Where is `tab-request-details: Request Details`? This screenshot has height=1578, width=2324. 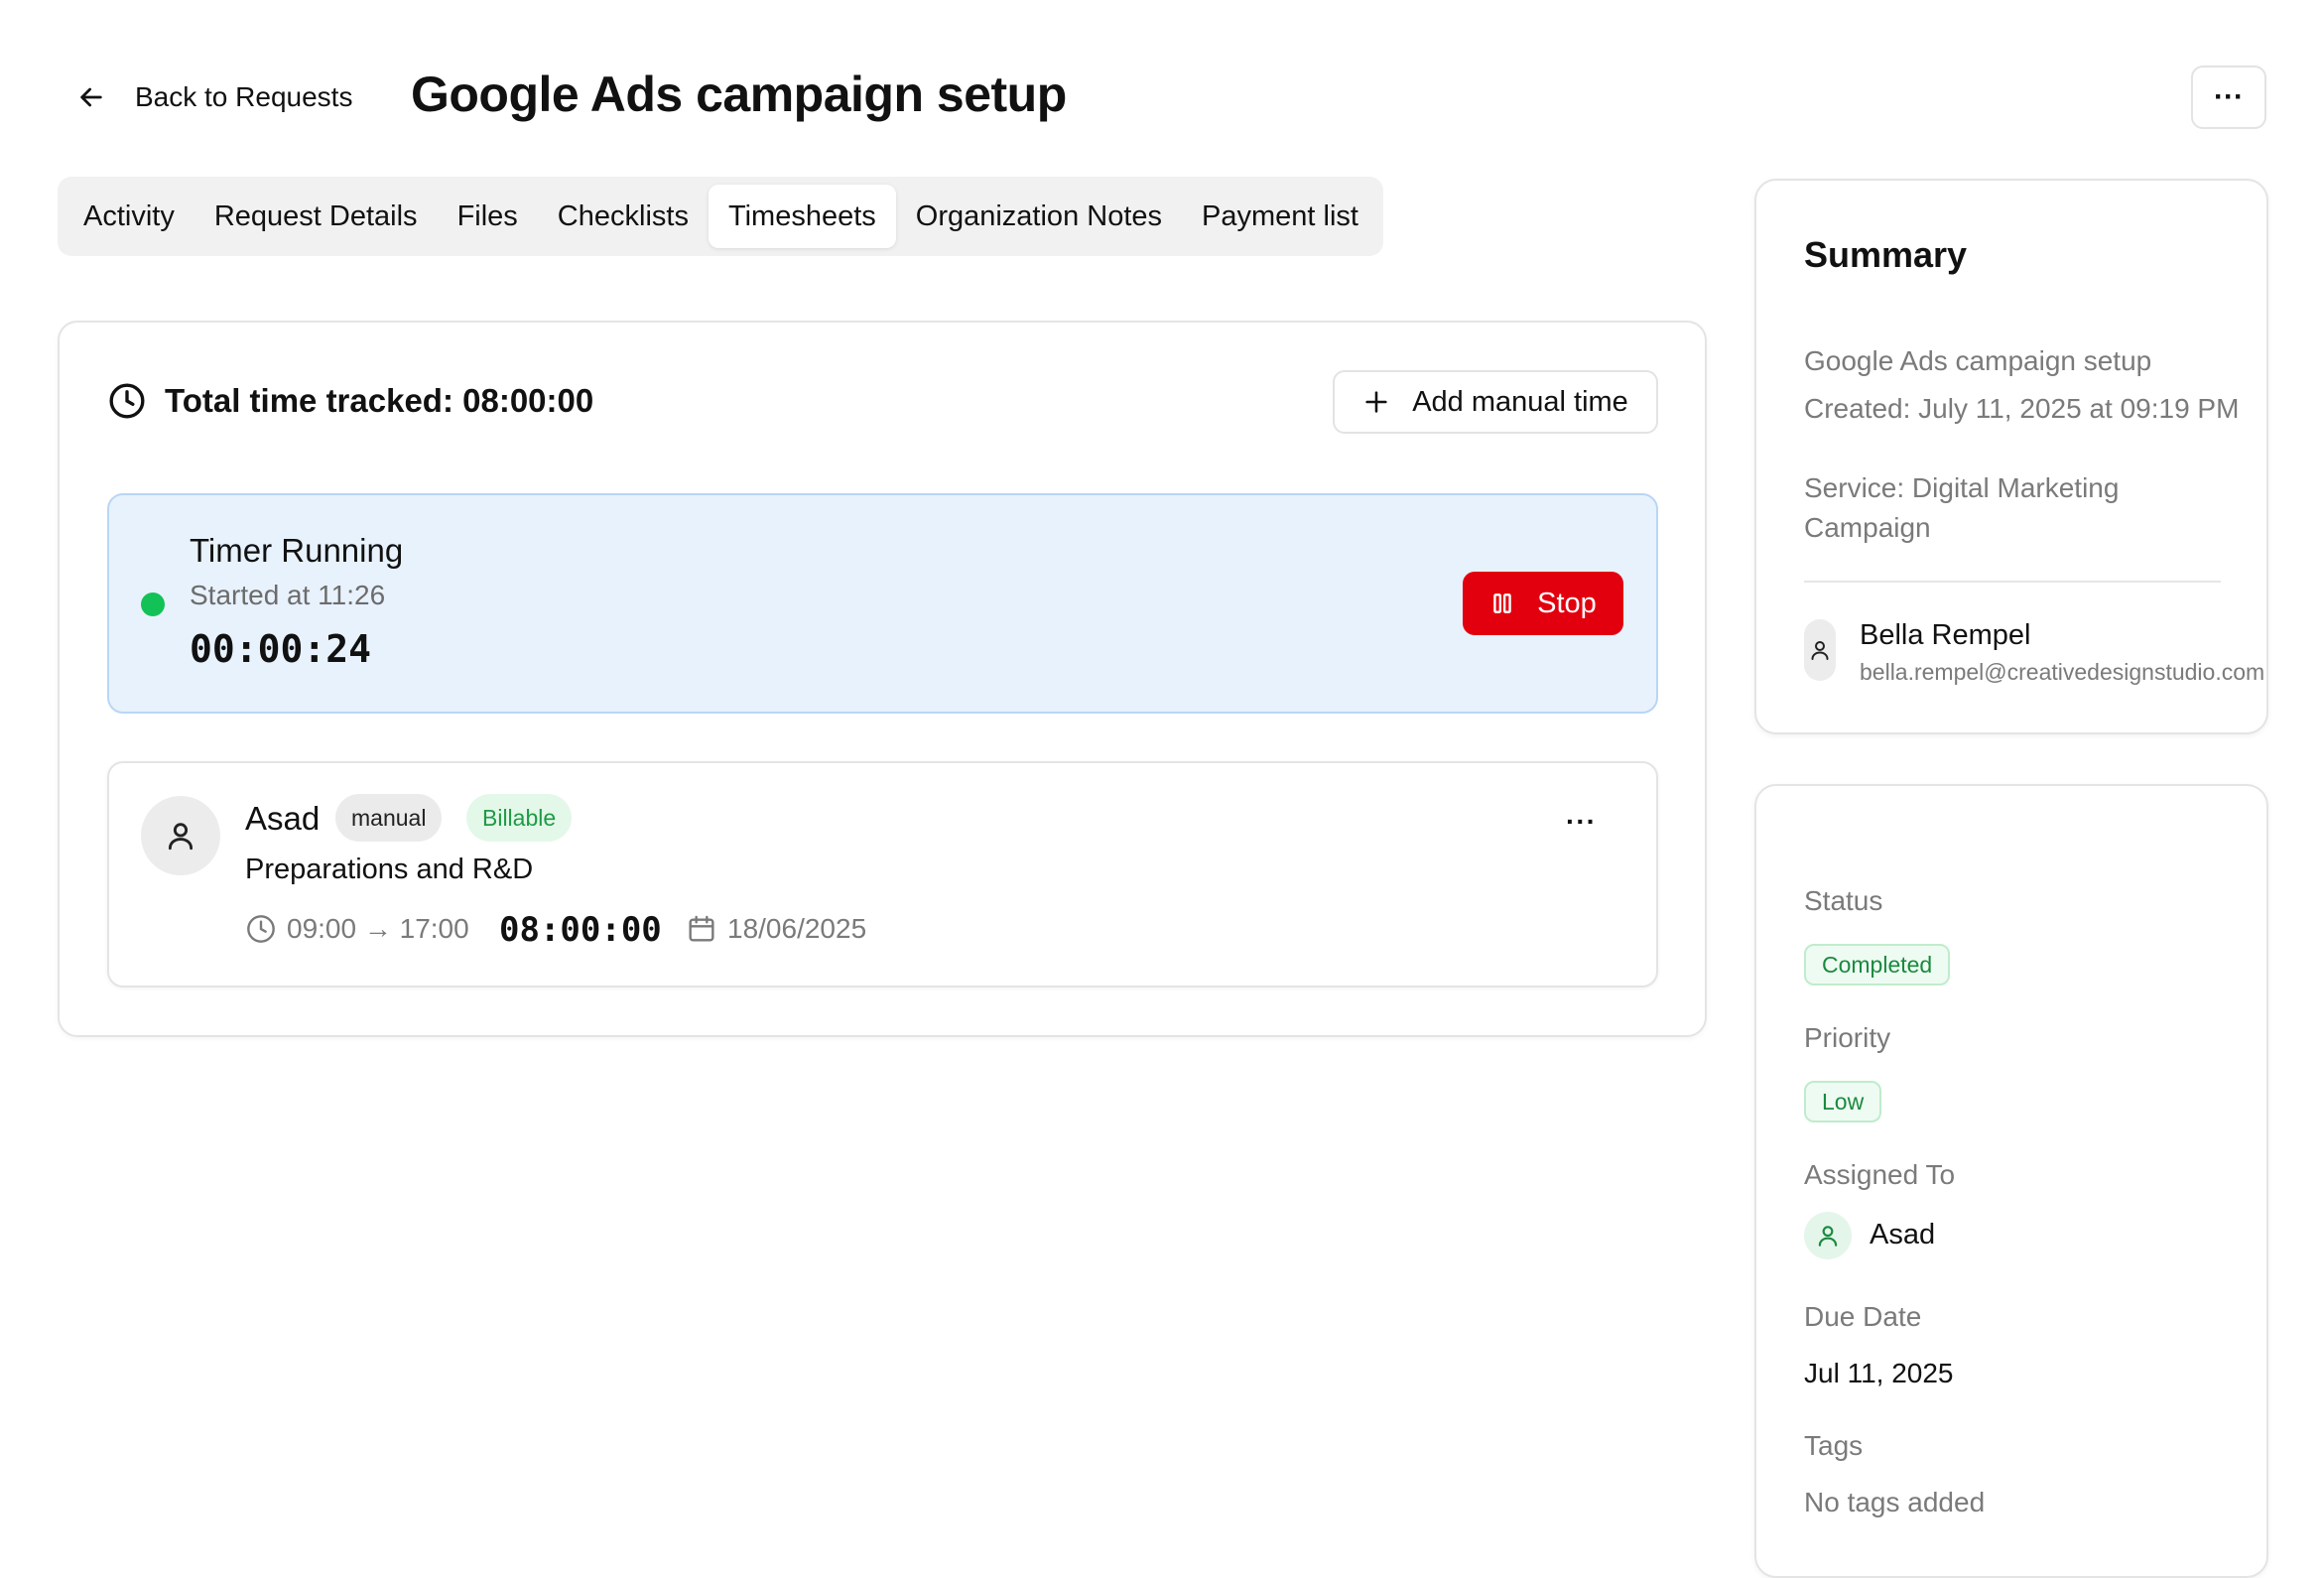
tab-request-details: Request Details is located at coordinates (316, 217).